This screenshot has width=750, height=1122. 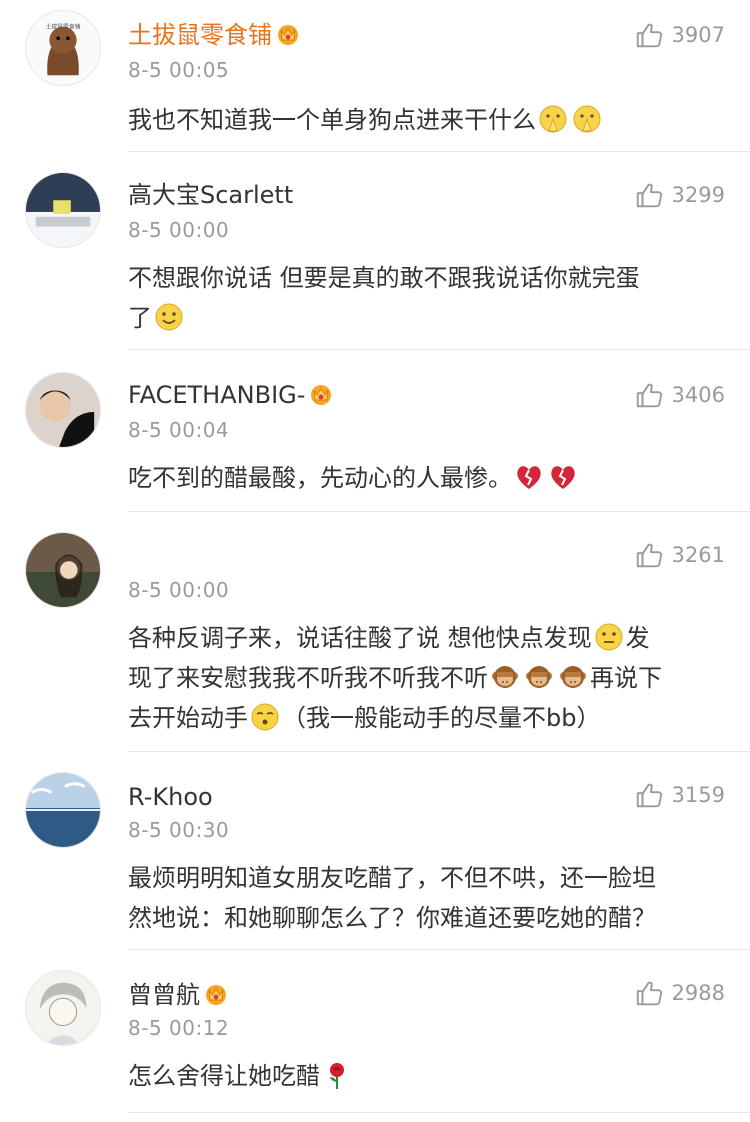 I want to click on like-count: 3159, so click(x=698, y=795).